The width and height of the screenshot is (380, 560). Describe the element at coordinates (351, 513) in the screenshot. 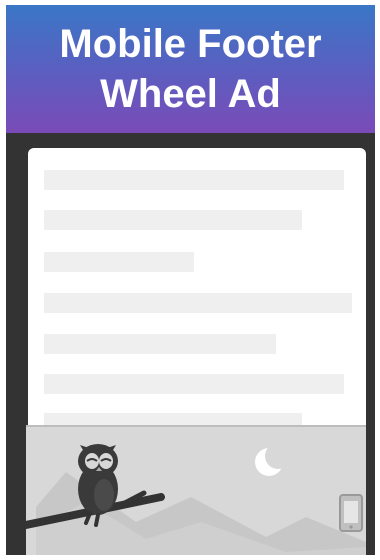

I see `phone-icon` at that location.